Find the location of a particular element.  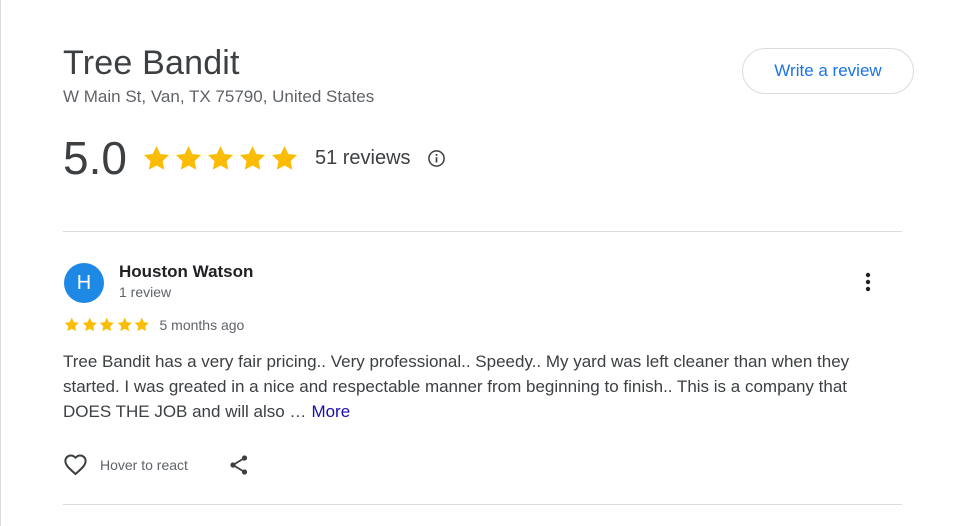

divider-top is located at coordinates (482, 231).